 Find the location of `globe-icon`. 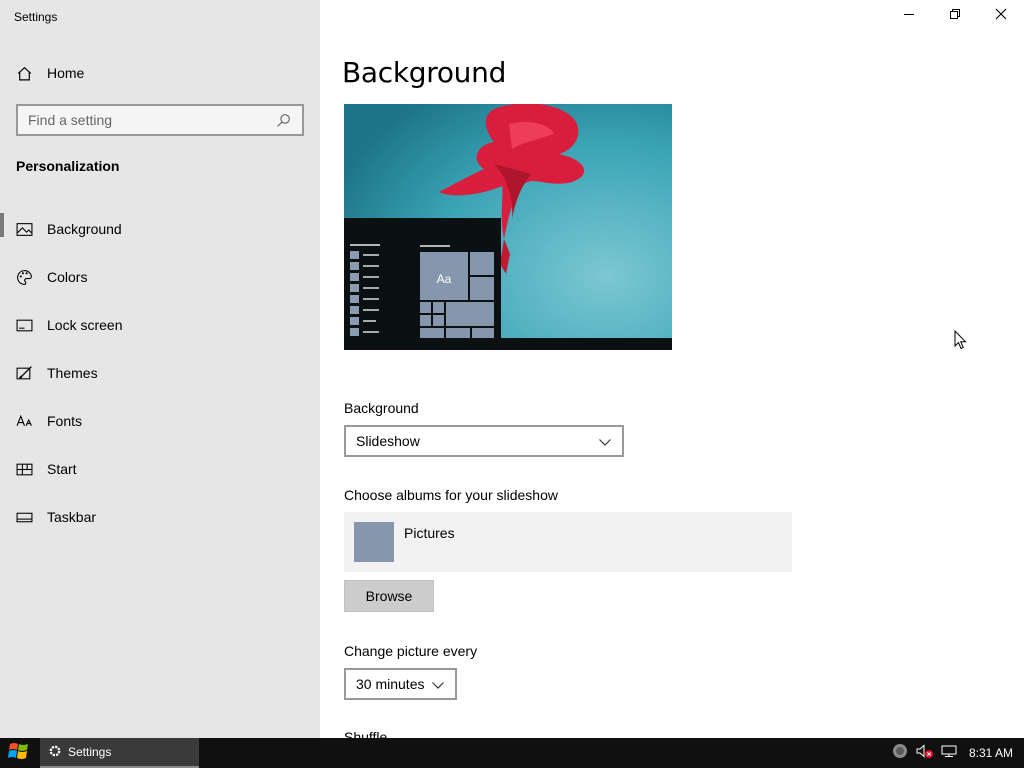

globe-icon is located at coordinates (900, 753).